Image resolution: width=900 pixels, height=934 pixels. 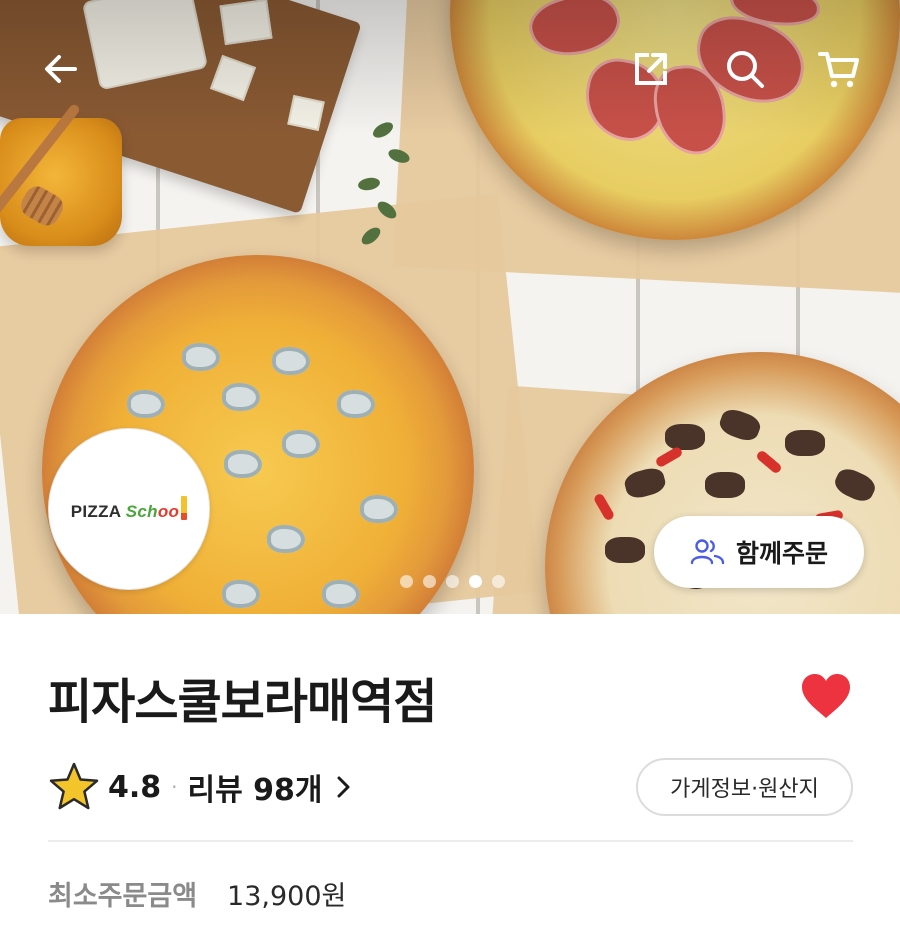 What do you see at coordinates (95, 511) in the screenshot?
I see `logo-brand-word: PIZZA` at bounding box center [95, 511].